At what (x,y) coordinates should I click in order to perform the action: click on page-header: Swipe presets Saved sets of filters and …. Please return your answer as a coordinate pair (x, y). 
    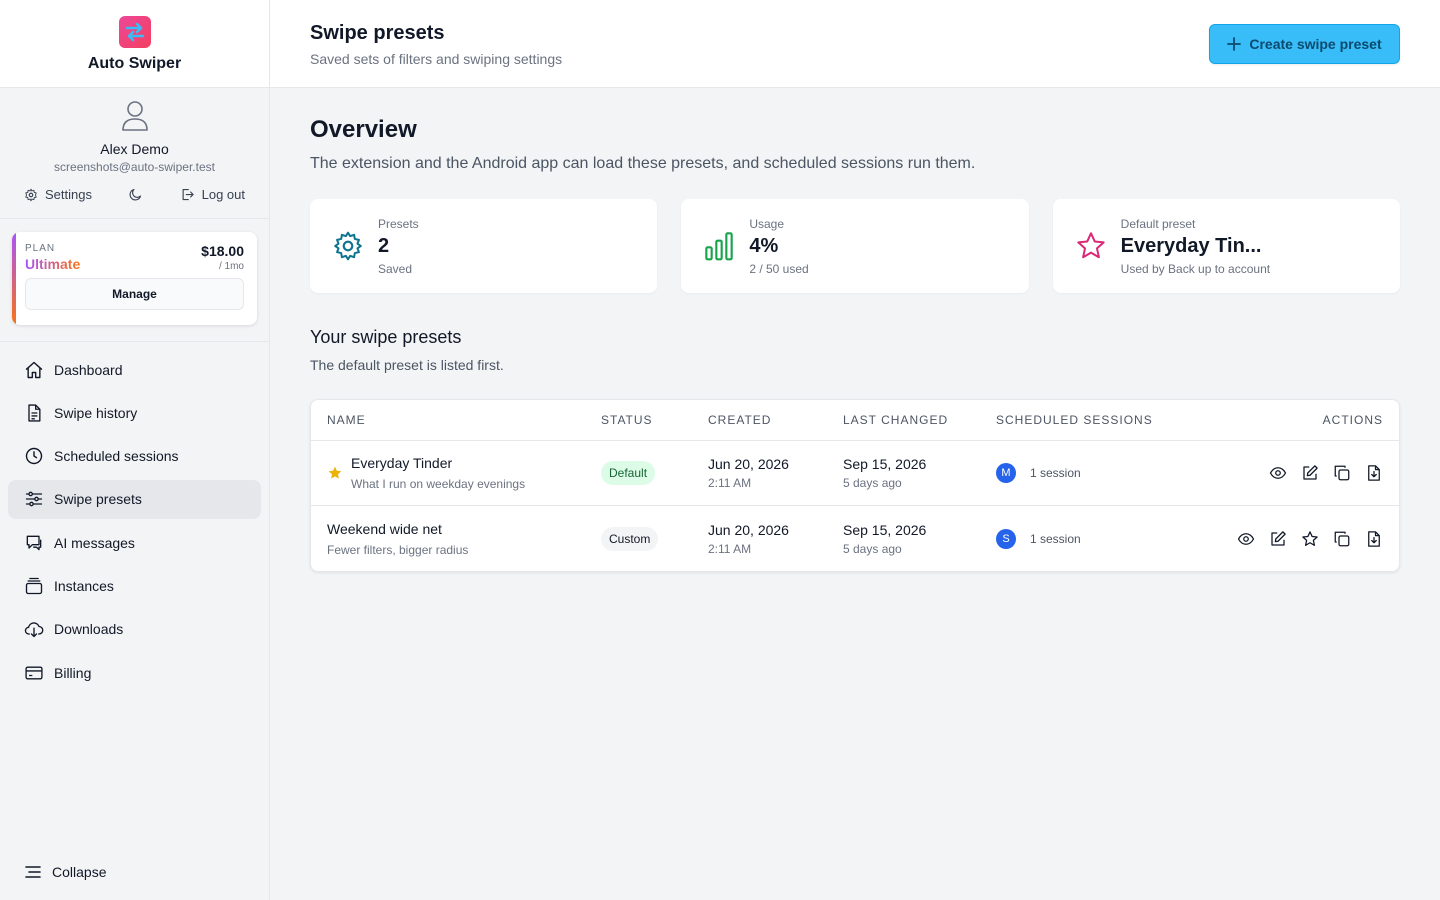
    Looking at the image, I should click on (855, 44).